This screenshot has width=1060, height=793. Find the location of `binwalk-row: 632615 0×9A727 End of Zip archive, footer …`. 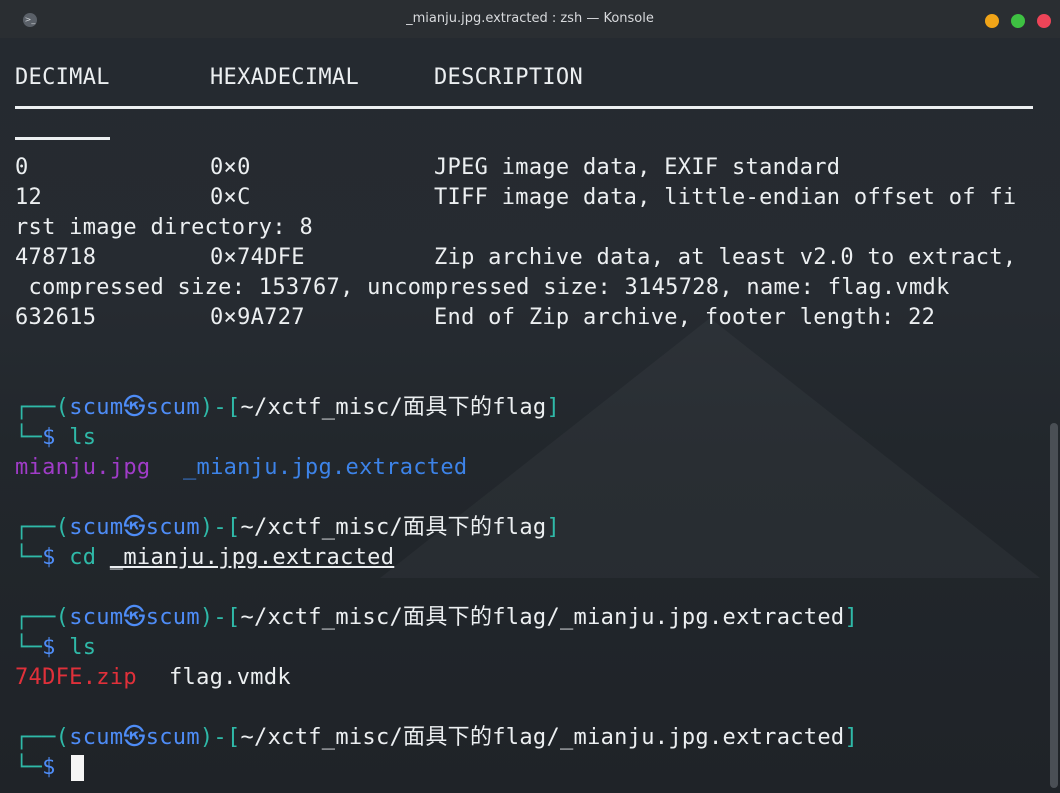

binwalk-row: 632615 0×9A727 End of Zip archive, footer … is located at coordinates (475, 318).